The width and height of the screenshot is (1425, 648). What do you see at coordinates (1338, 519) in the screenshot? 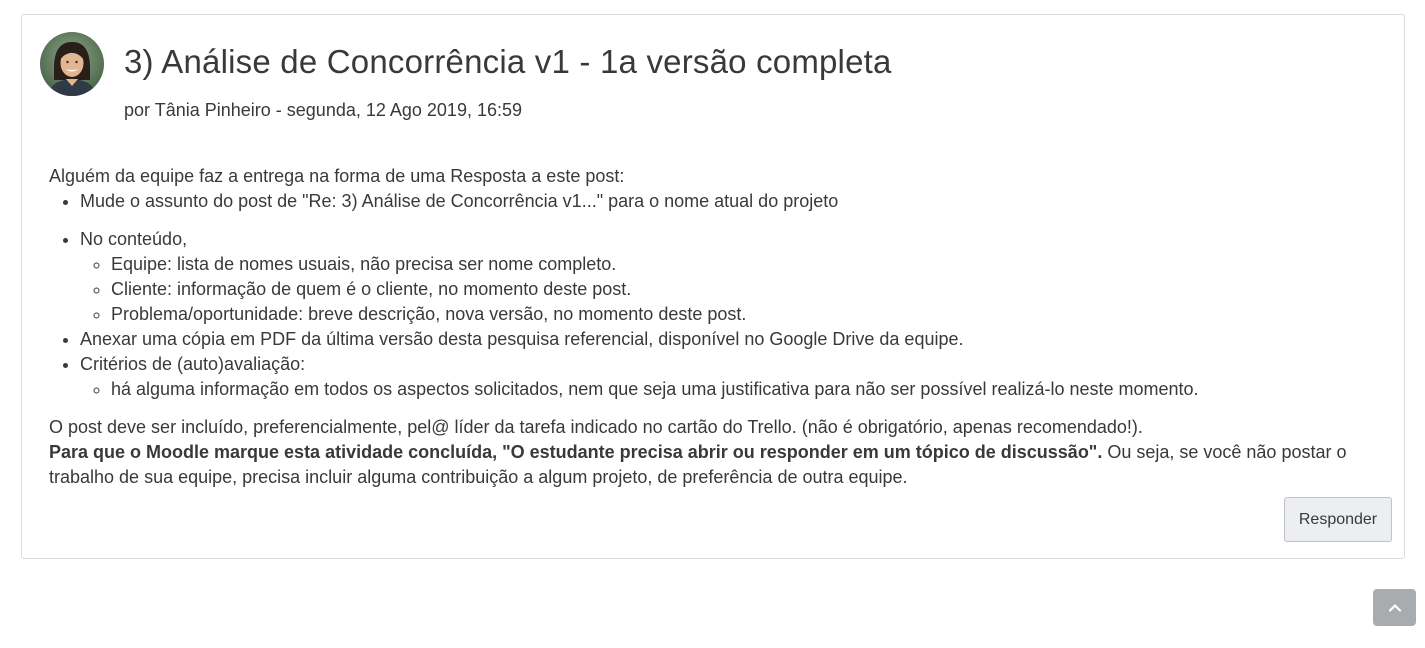
I see `reply-button: Responder` at bounding box center [1338, 519].